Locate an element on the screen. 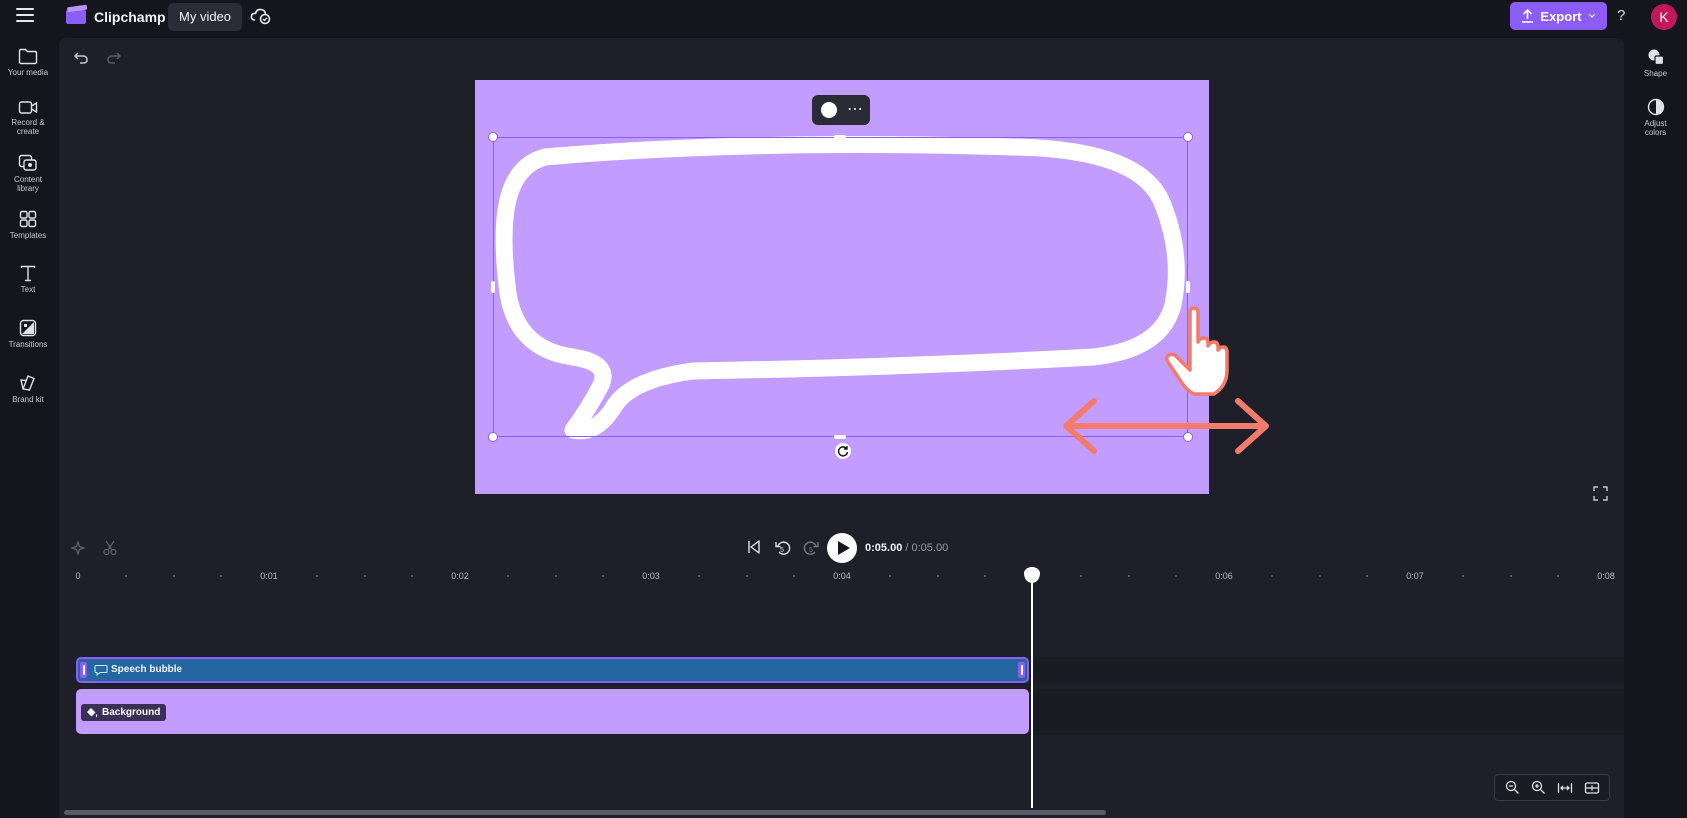 The height and width of the screenshot is (818, 1687). fullscreen-icon is located at coordinates (1600, 493).